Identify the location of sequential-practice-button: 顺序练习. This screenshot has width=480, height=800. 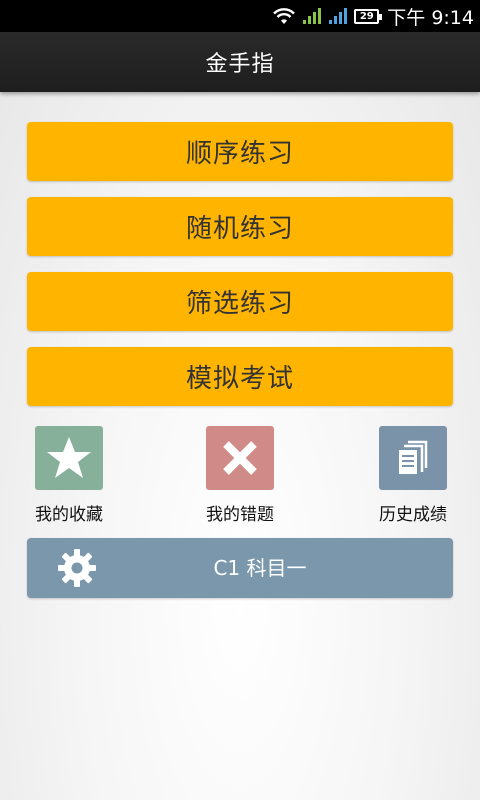
(240, 151).